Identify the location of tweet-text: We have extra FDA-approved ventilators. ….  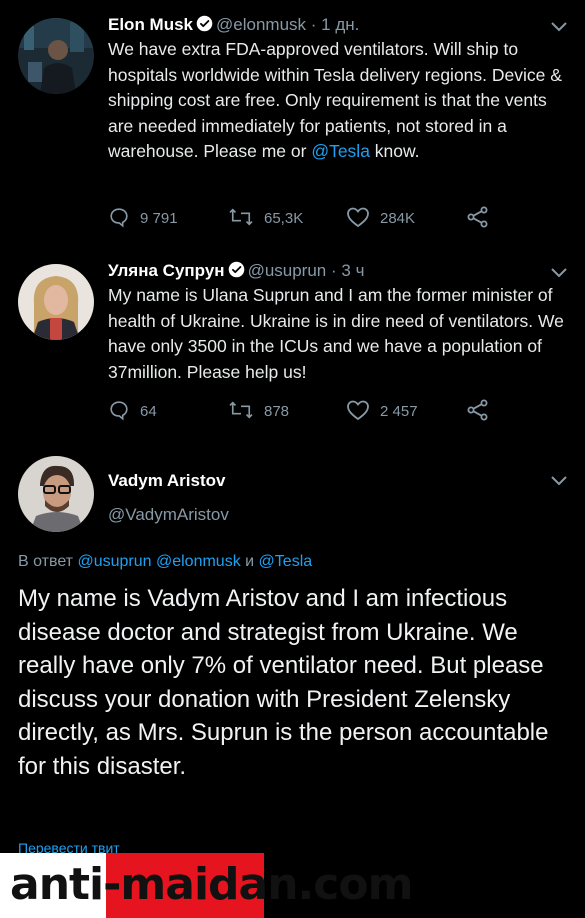
(337, 101).